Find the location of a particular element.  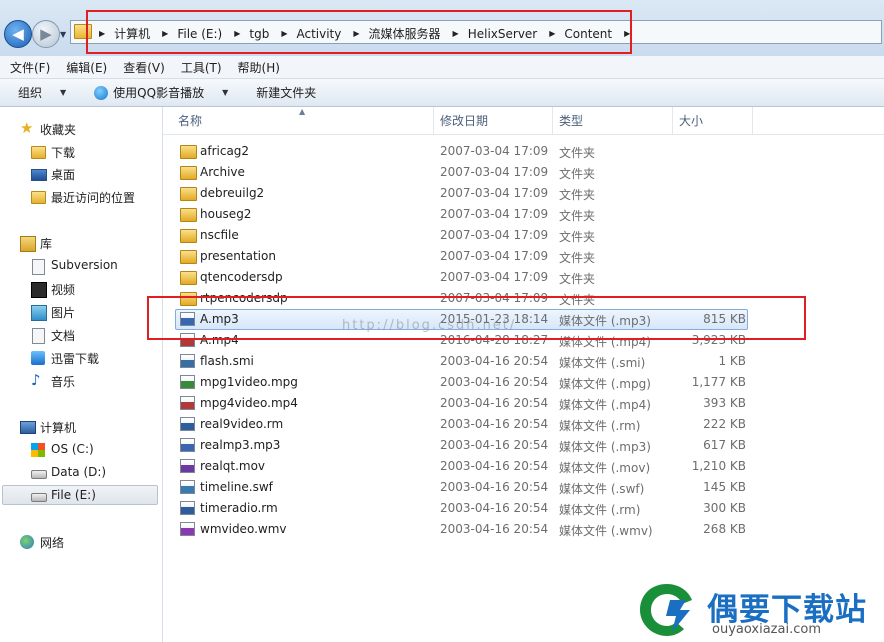

back-button: ◀ is located at coordinates (18, 34).